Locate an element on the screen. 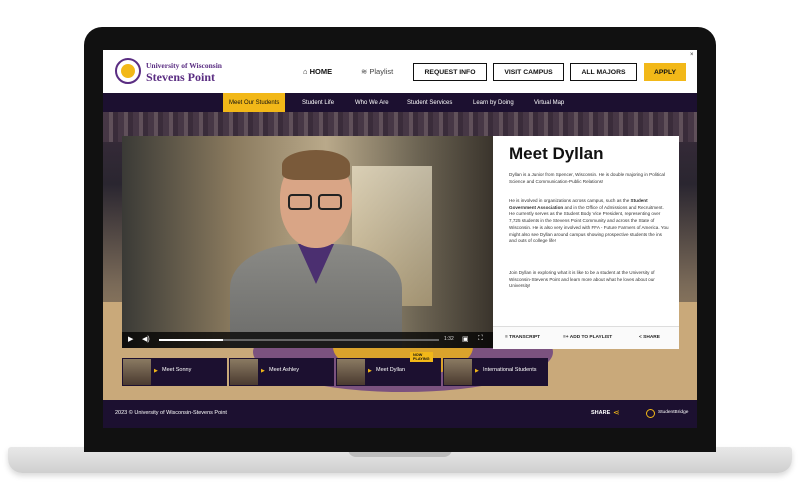  transcript-button: ≡ TRANSCRIPT is located at coordinates (522, 337).